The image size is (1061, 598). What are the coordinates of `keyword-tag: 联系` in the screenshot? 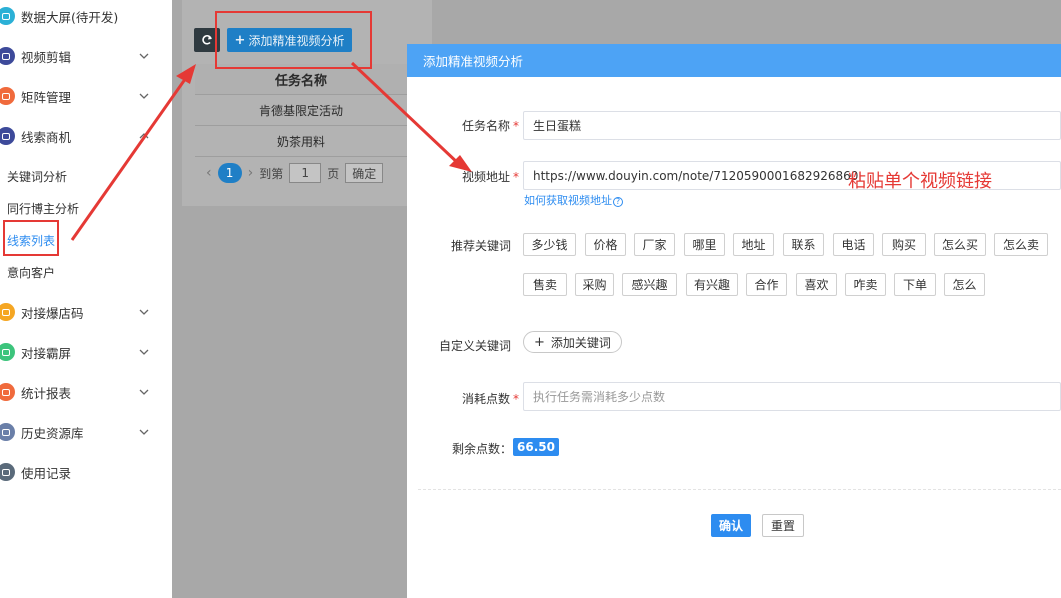 It's located at (803, 244).